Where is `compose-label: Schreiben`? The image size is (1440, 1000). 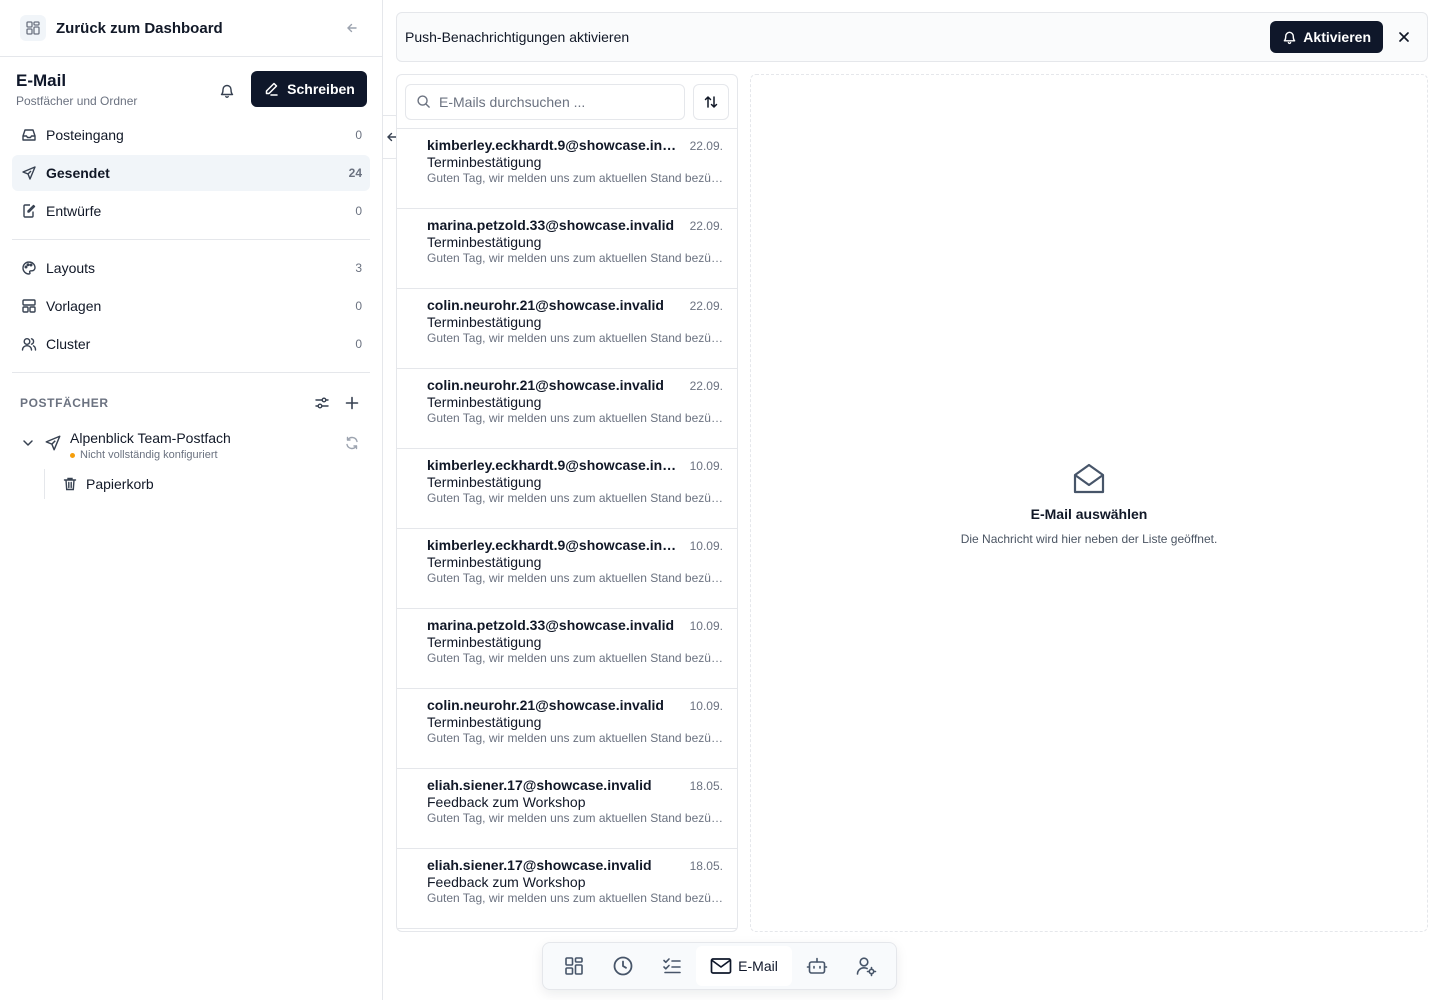 compose-label: Schreiben is located at coordinates (321, 89).